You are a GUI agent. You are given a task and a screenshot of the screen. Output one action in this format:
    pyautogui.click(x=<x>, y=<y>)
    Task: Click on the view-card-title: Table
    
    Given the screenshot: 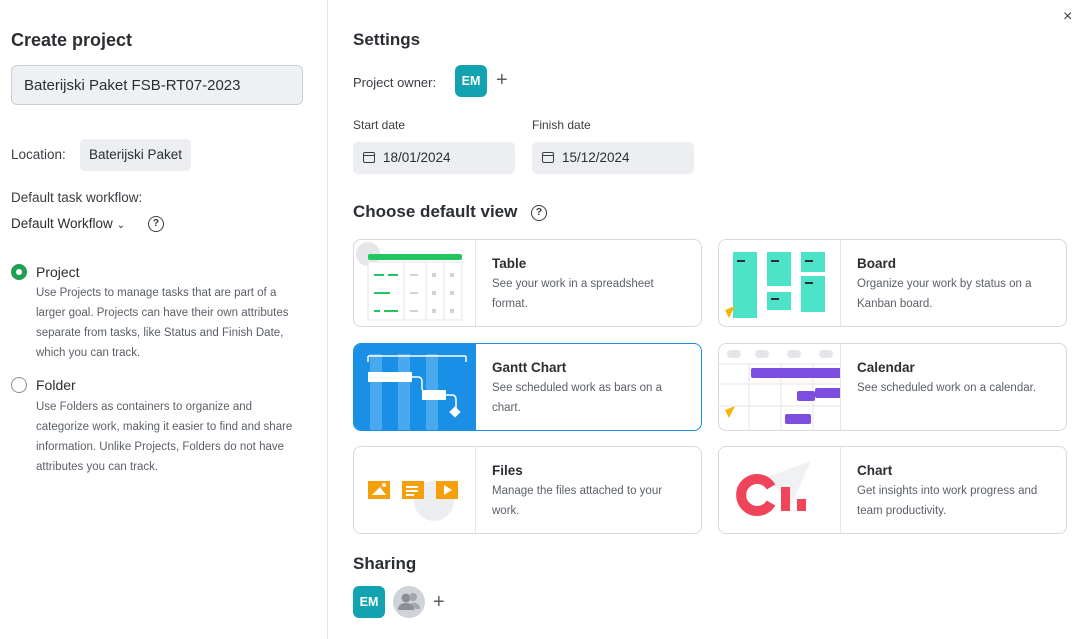 What is the action you would take?
    pyautogui.click(x=509, y=263)
    